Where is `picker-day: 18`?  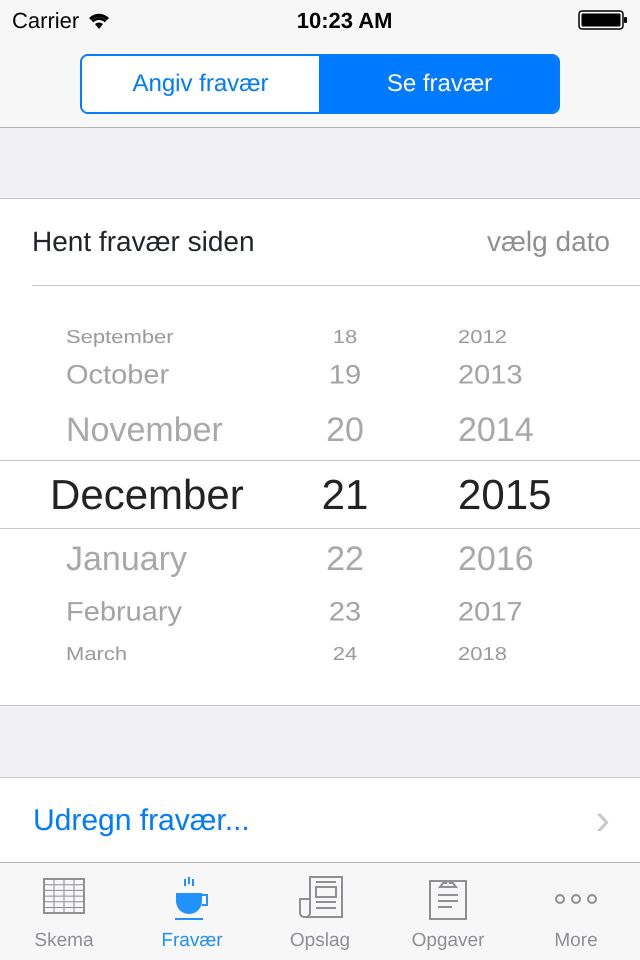
picker-day: 18 is located at coordinates (345, 336).